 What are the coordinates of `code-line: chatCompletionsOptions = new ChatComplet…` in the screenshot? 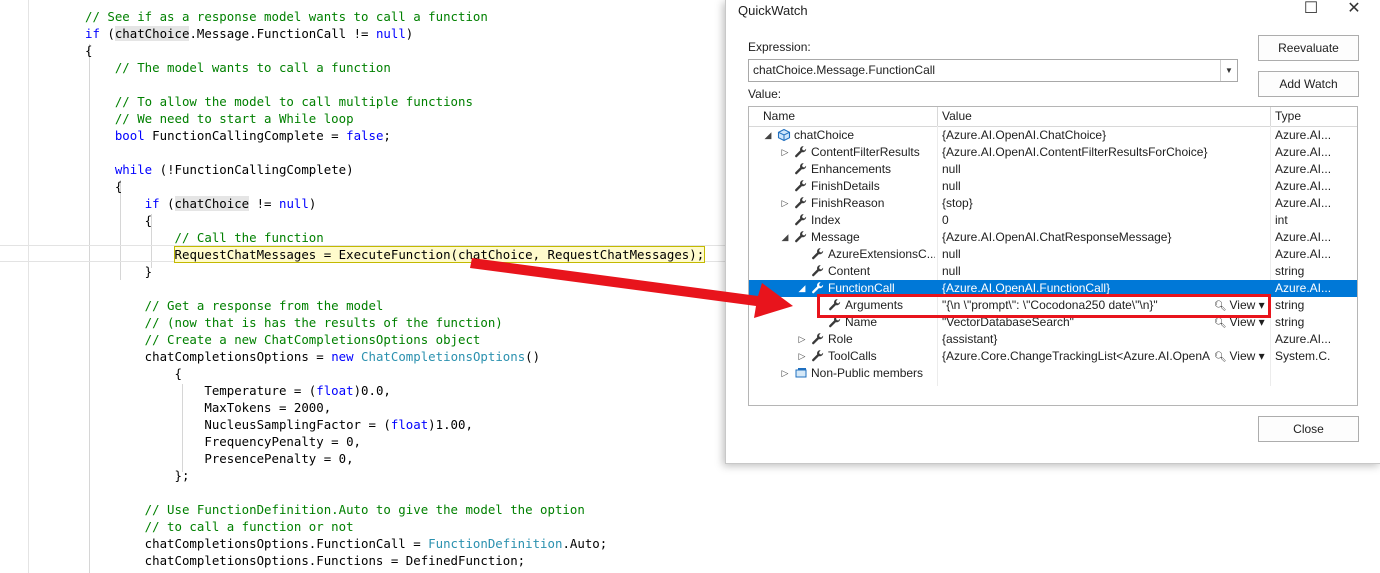 It's located at (312, 356).